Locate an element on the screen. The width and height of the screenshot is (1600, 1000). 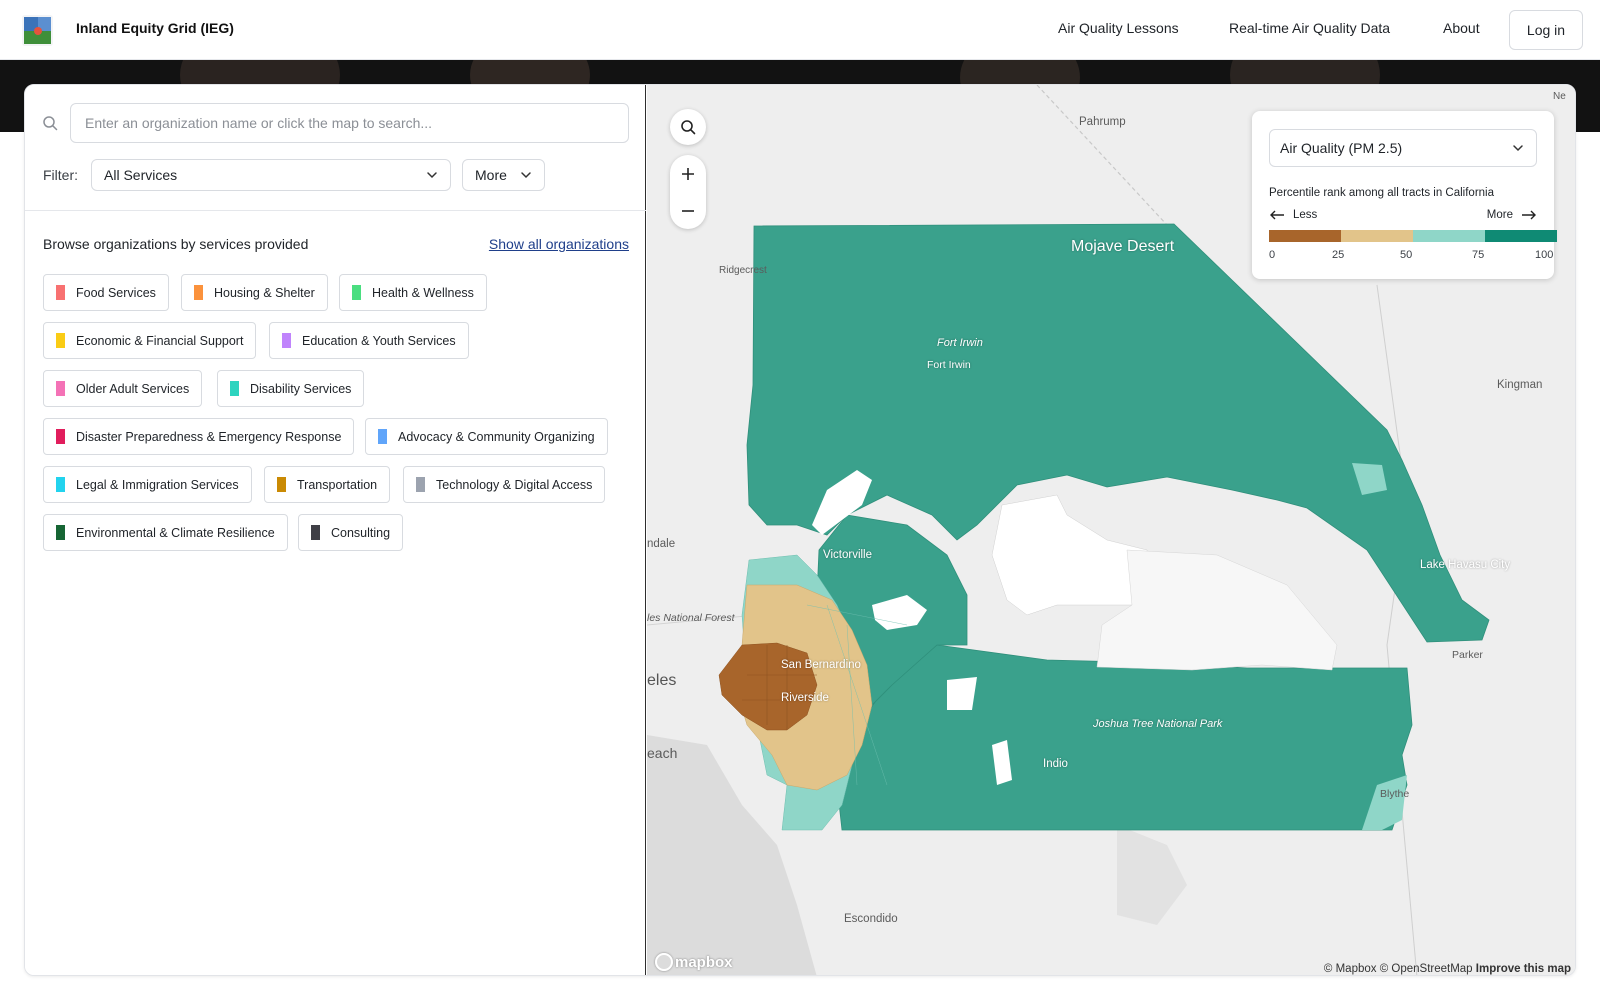
service-chip-label: Environmental & Climate Resilience is located at coordinates (175, 532).